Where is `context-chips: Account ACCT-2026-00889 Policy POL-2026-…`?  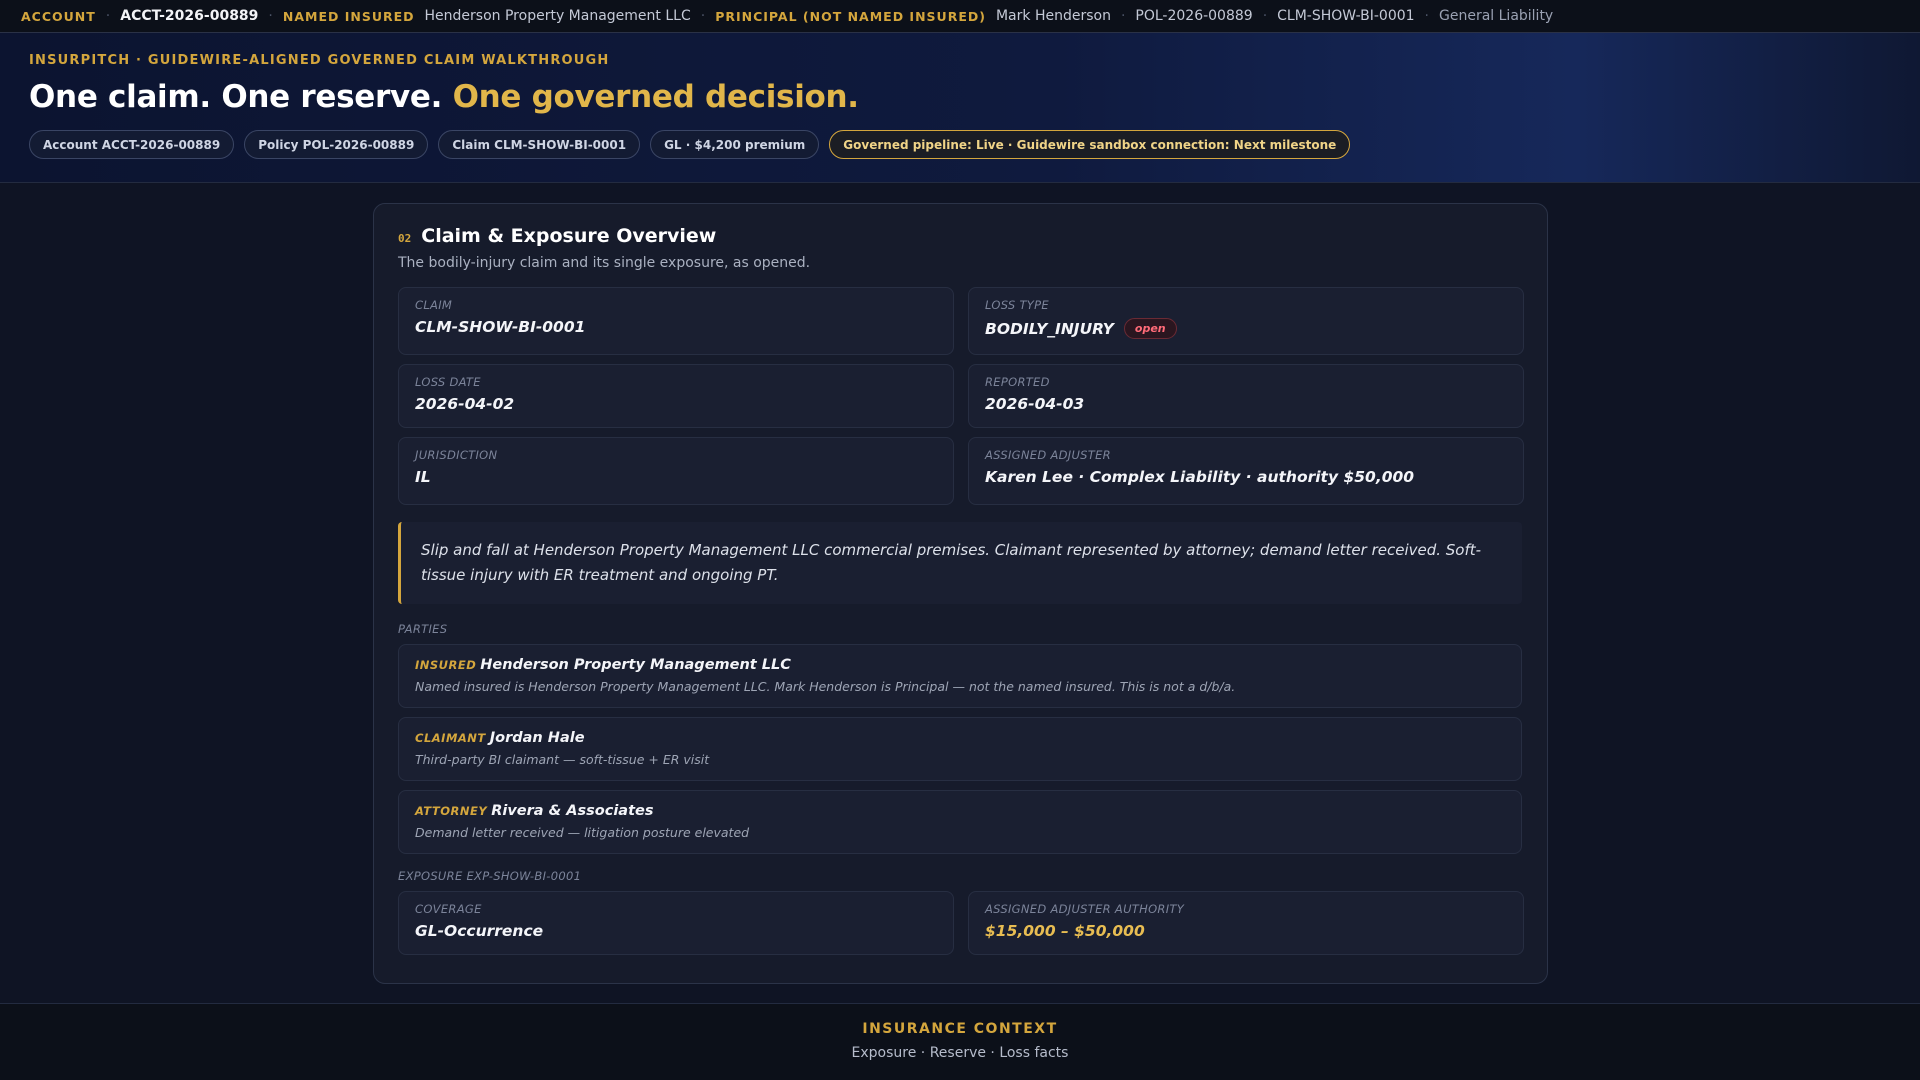
context-chips: Account ACCT-2026-00889 Policy POL-2026-… is located at coordinates (960, 144).